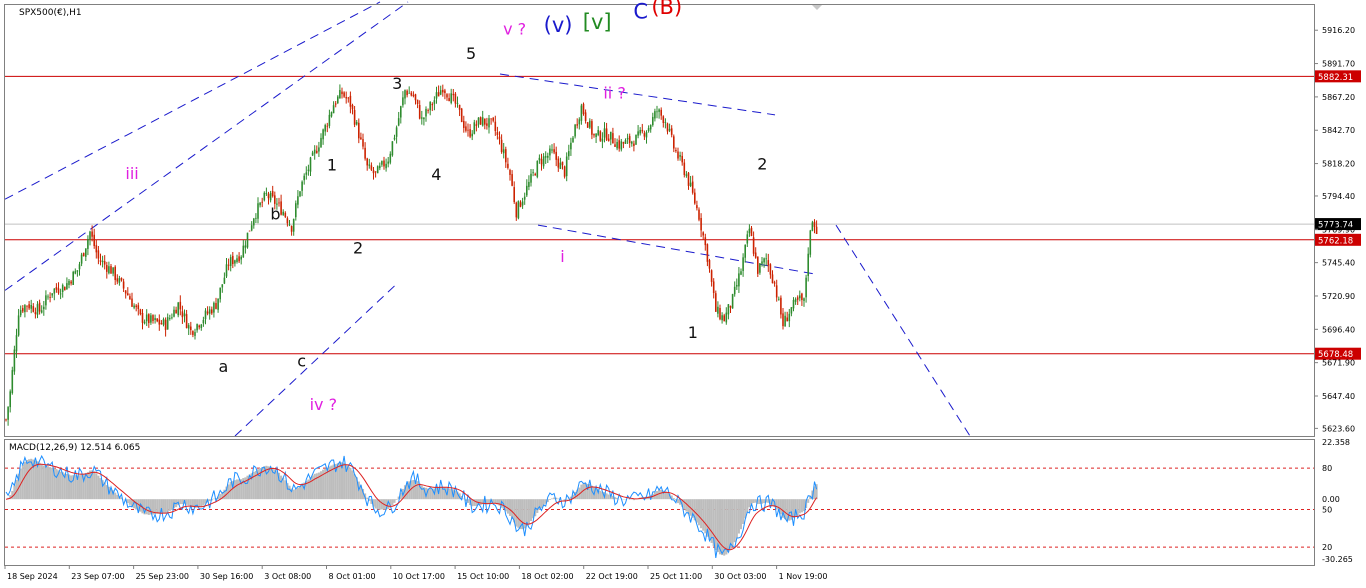 The width and height of the screenshot is (1366, 588). Describe the element at coordinates (1338, 64) in the screenshot. I see `price-axis-tick-label: 5891.70` at that location.